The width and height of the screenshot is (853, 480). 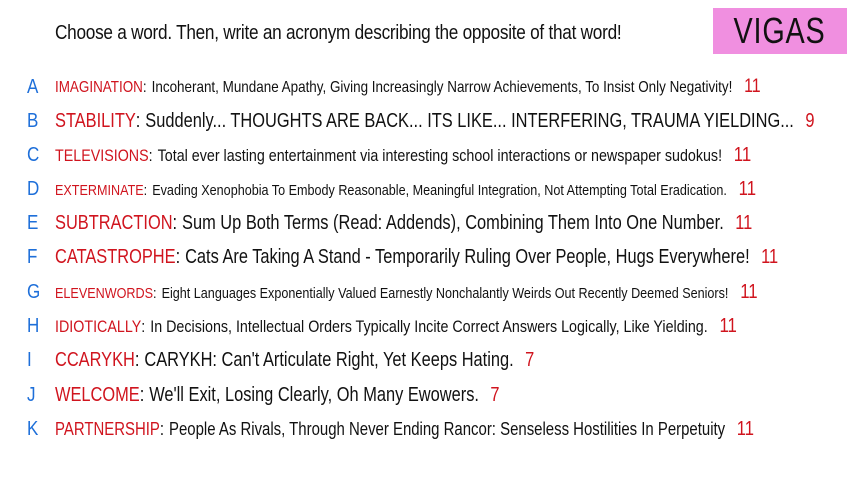 I want to click on entry-word: TELEVISIONS, so click(x=102, y=155).